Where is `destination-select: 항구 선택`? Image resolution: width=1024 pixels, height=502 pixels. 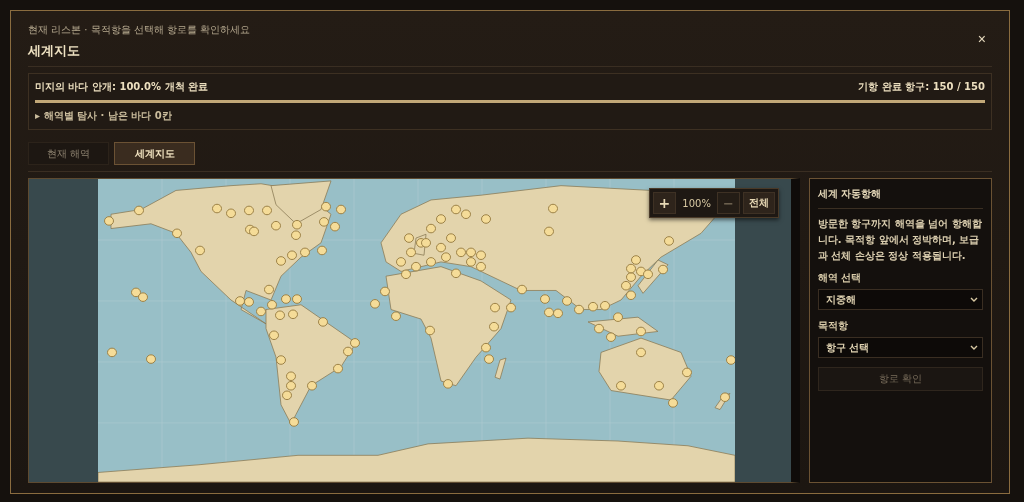 destination-select: 항구 선택 is located at coordinates (900, 347).